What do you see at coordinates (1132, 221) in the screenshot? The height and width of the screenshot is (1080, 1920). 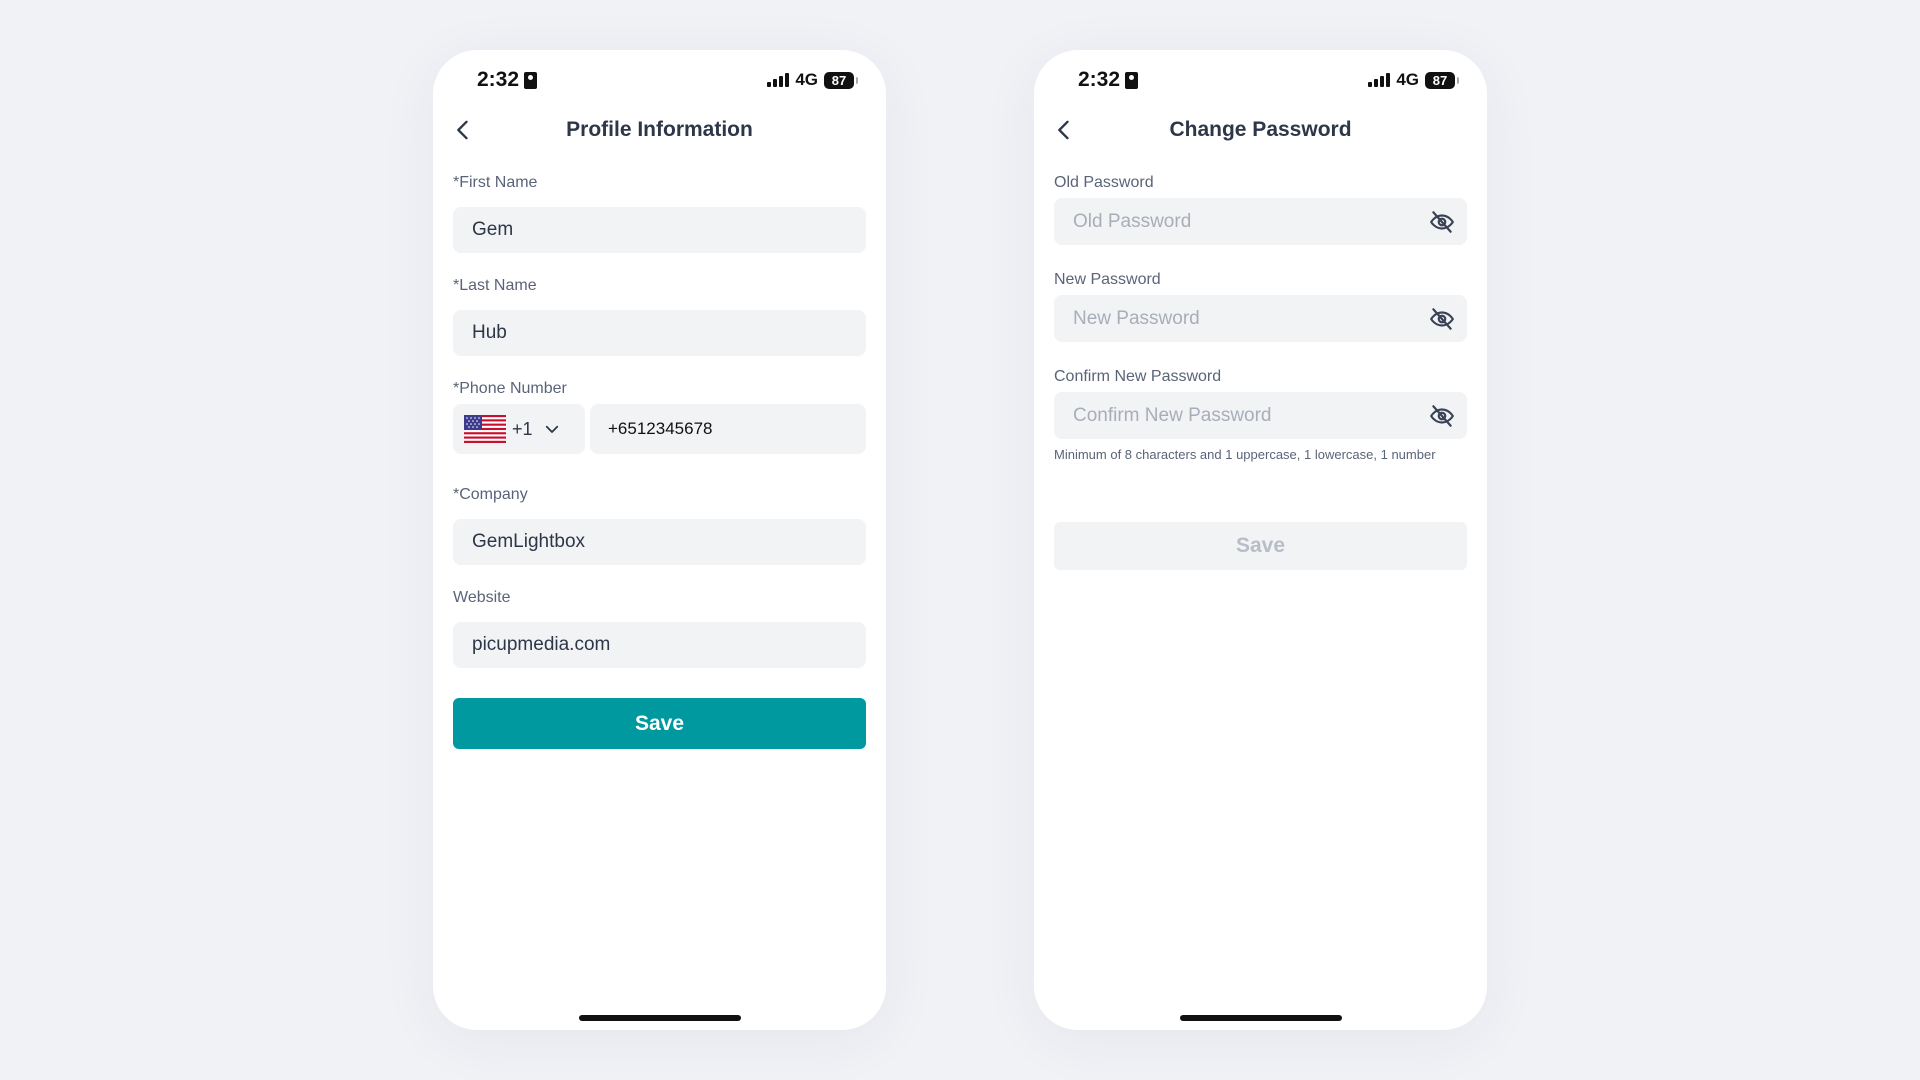 I see `old-password-placeholder: Old Password` at bounding box center [1132, 221].